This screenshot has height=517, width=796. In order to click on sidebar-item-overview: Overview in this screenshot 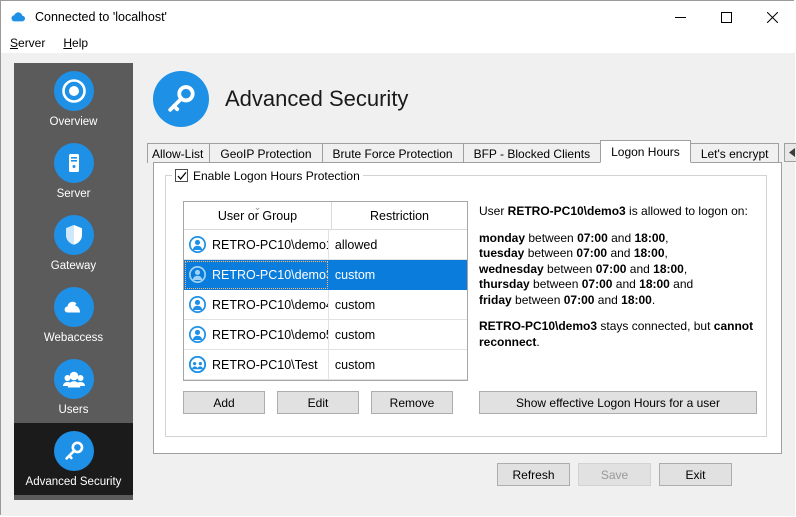, I will do `click(73, 99)`.